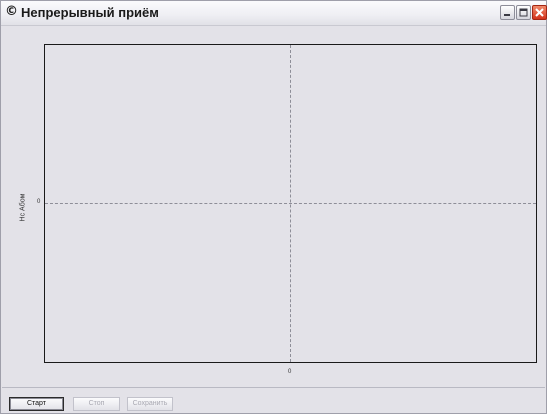  What do you see at coordinates (39, 202) in the screenshot?
I see `y-axis-tick-zero: 0` at bounding box center [39, 202].